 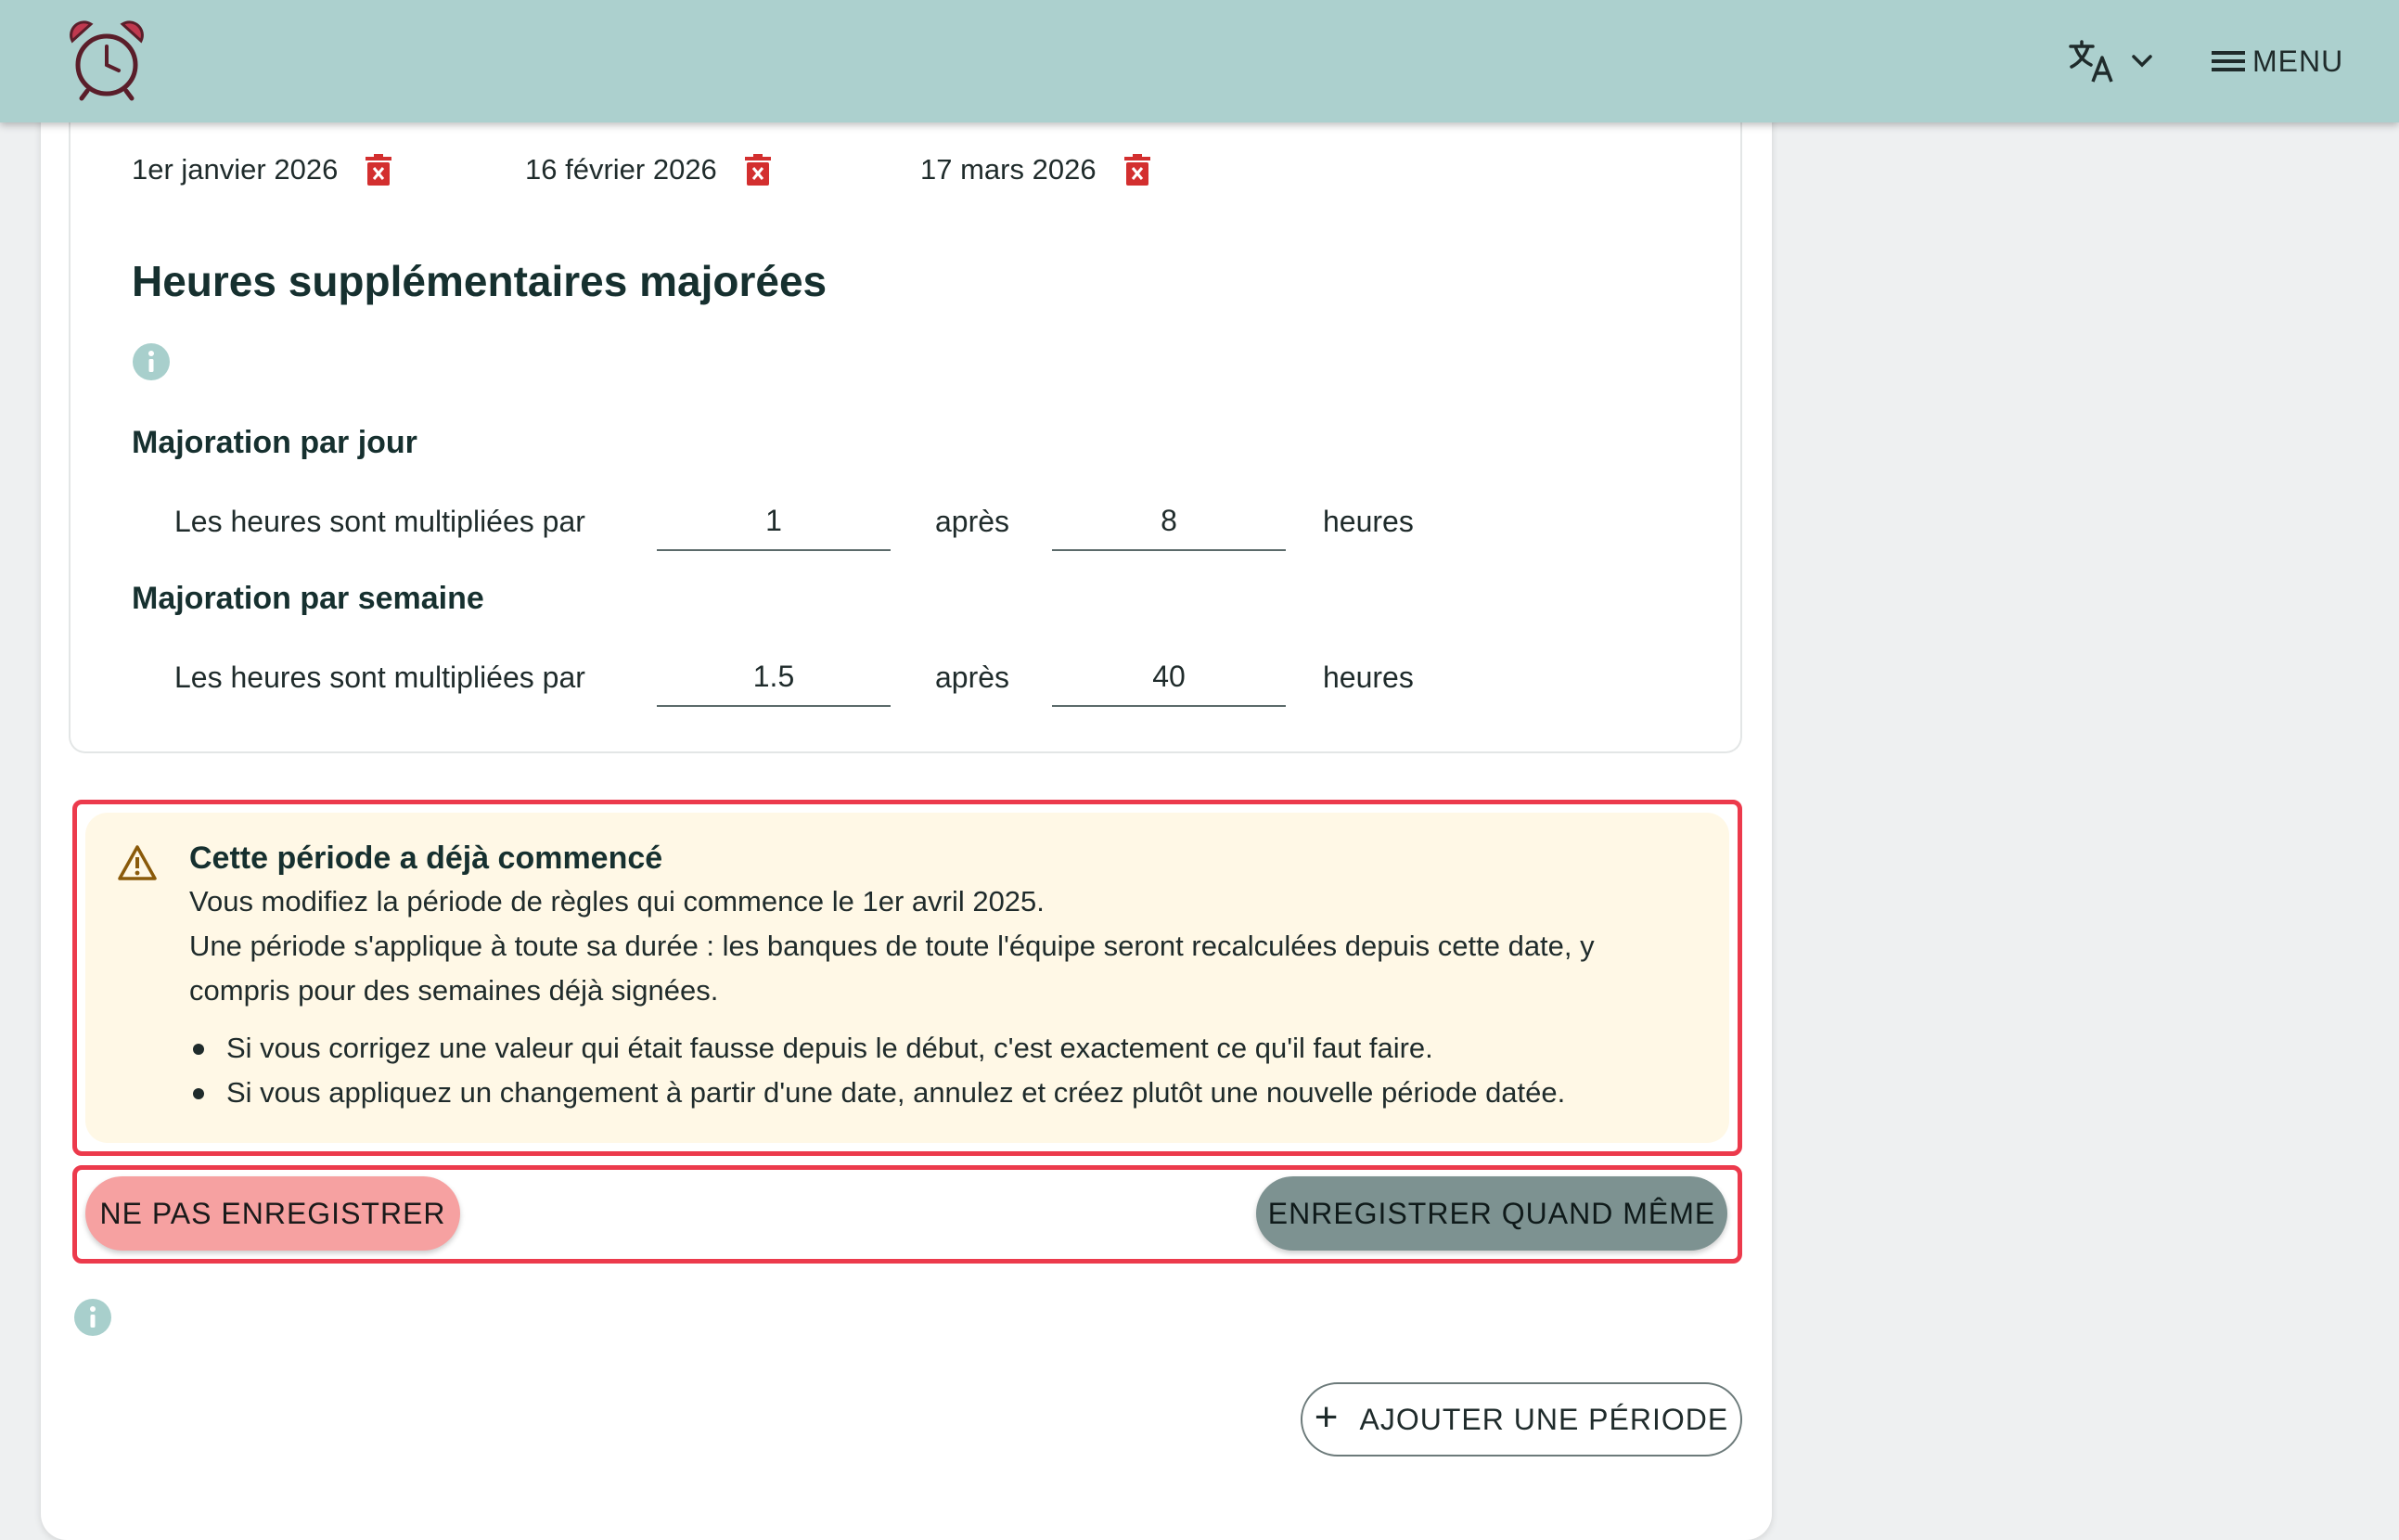 I want to click on hamburger-icon, so click(x=2228, y=61).